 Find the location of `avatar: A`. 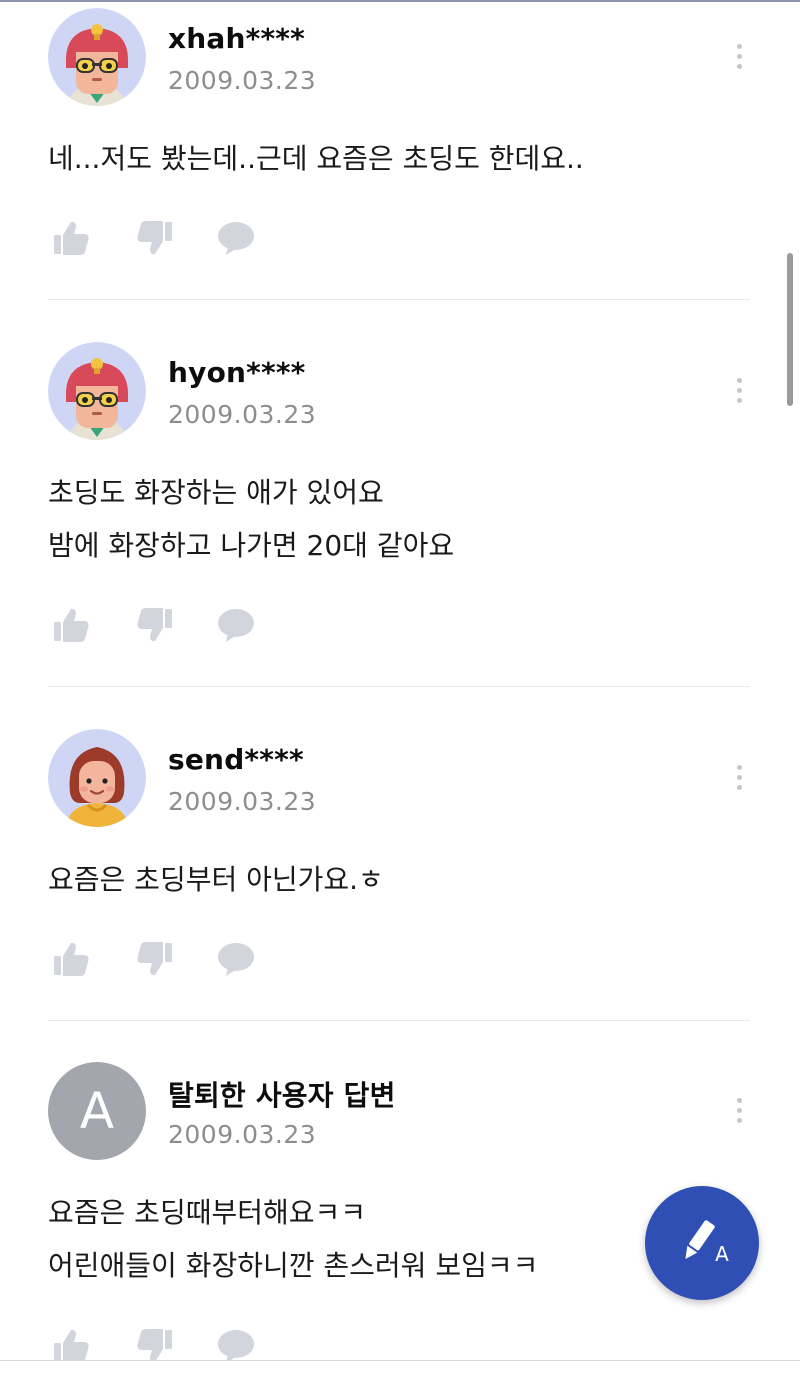

avatar: A is located at coordinates (97, 1111).